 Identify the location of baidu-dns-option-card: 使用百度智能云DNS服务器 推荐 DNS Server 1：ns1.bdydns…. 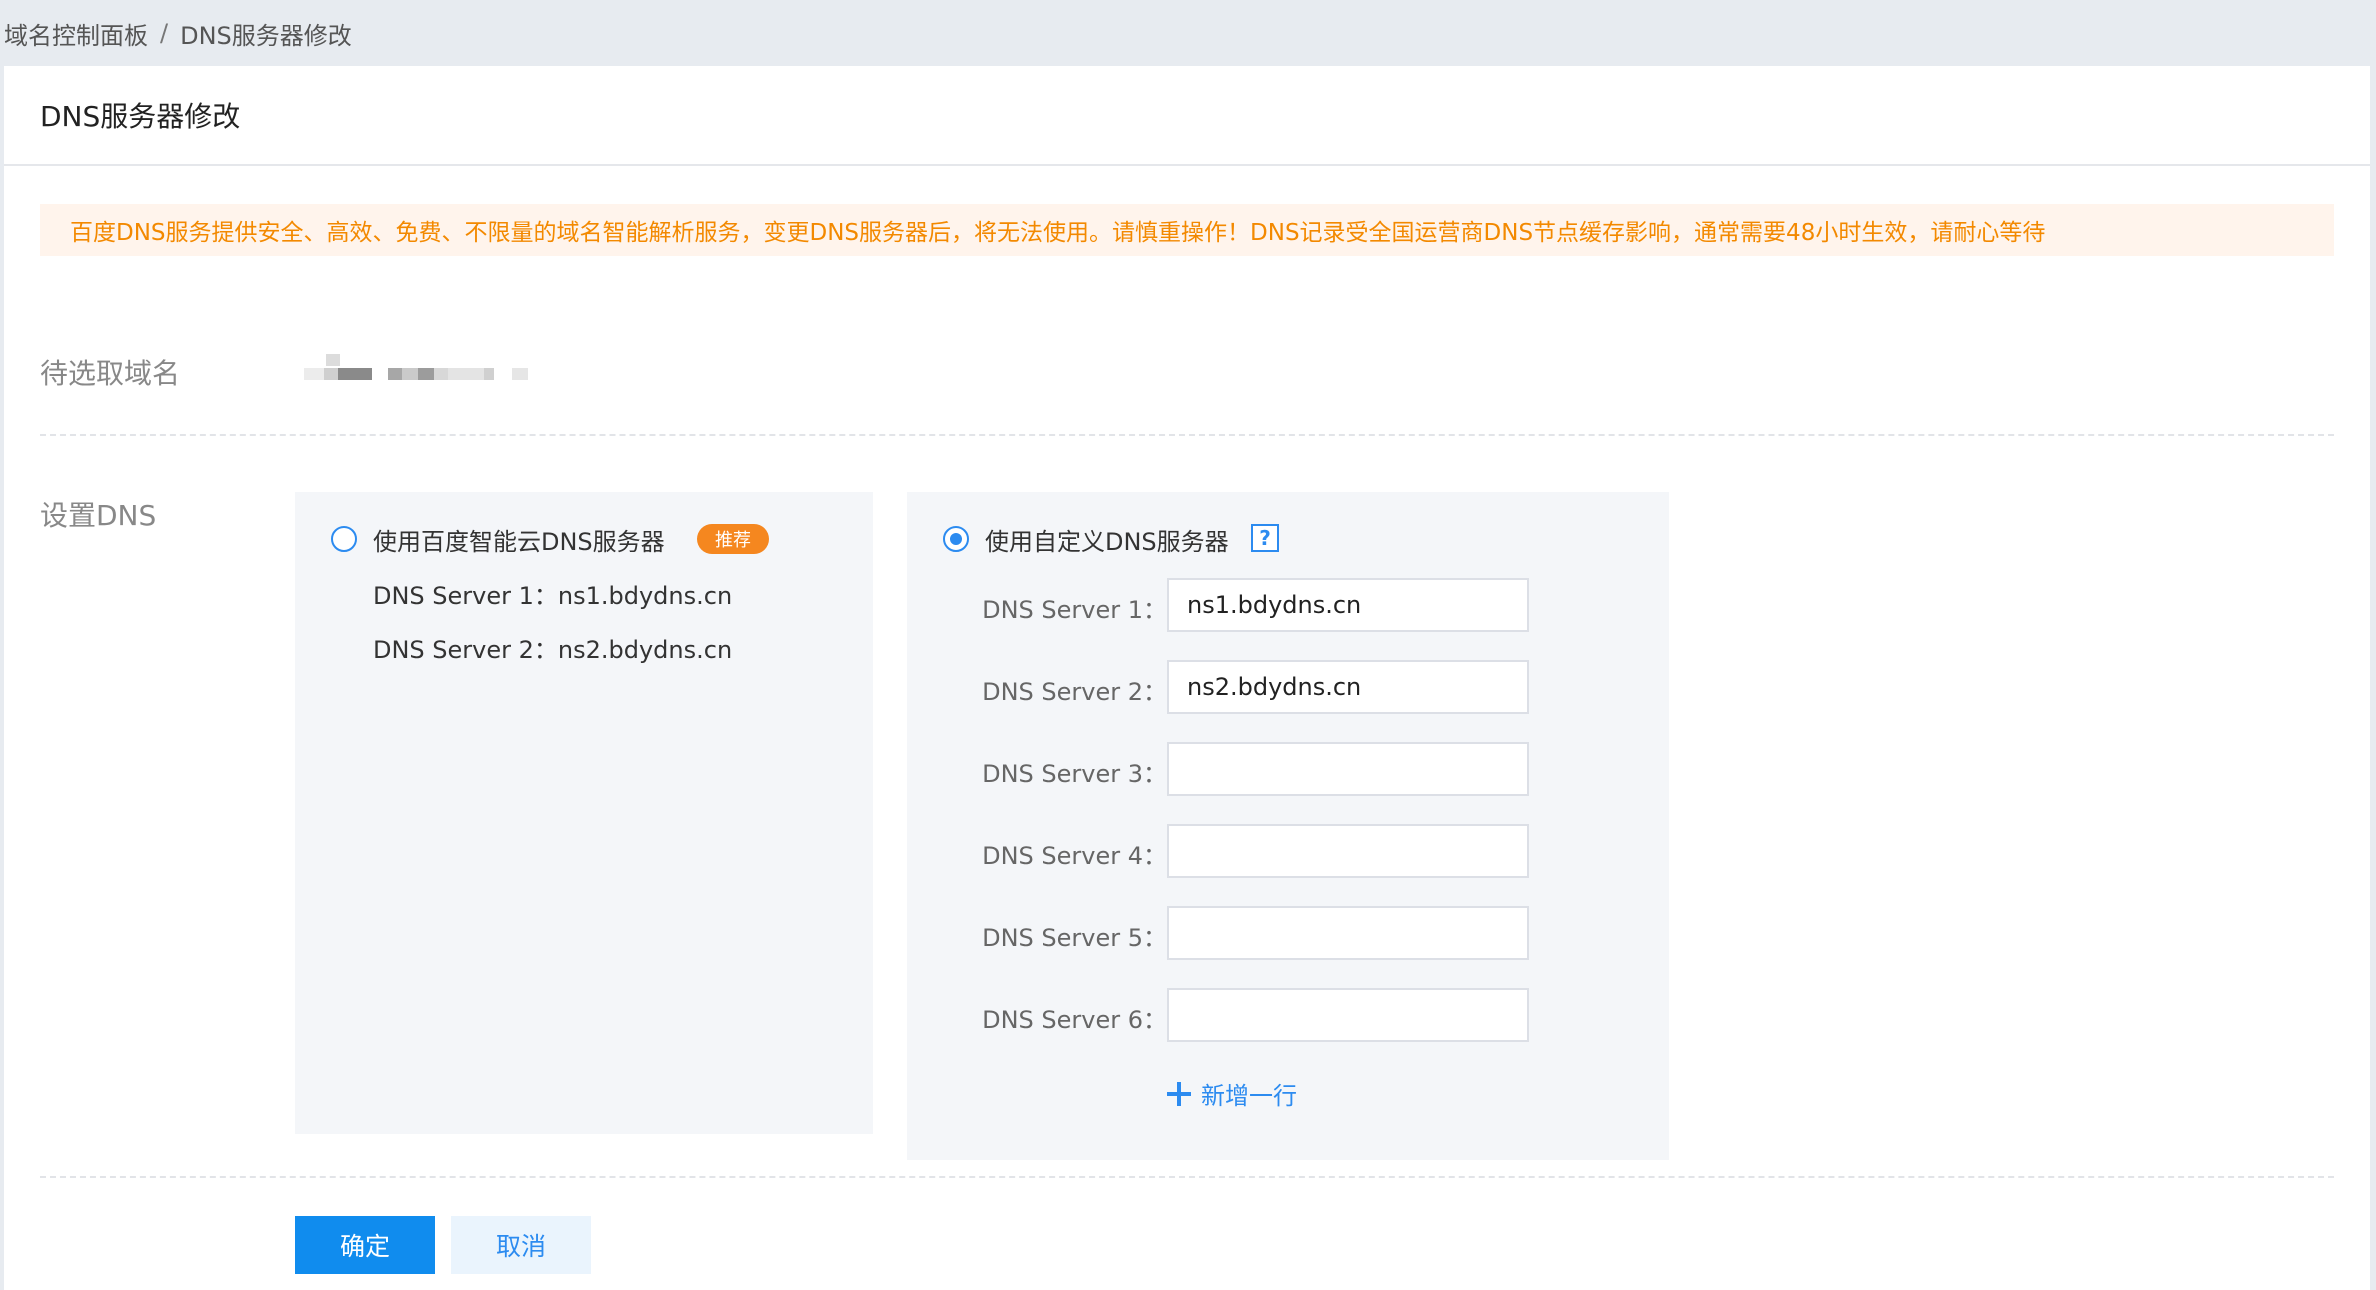
(584, 813).